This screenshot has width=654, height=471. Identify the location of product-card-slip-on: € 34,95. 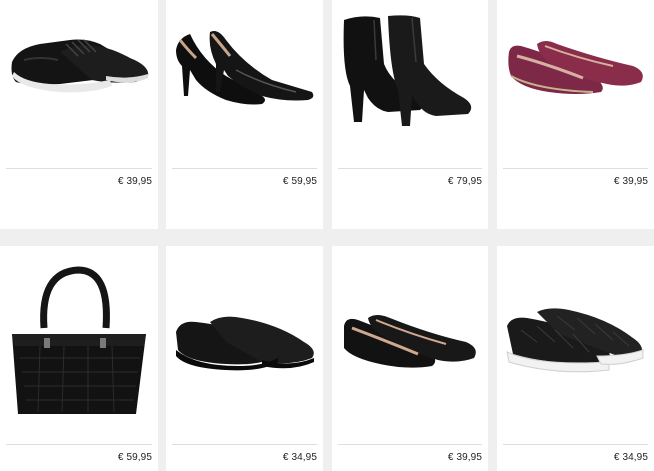
(244, 358).